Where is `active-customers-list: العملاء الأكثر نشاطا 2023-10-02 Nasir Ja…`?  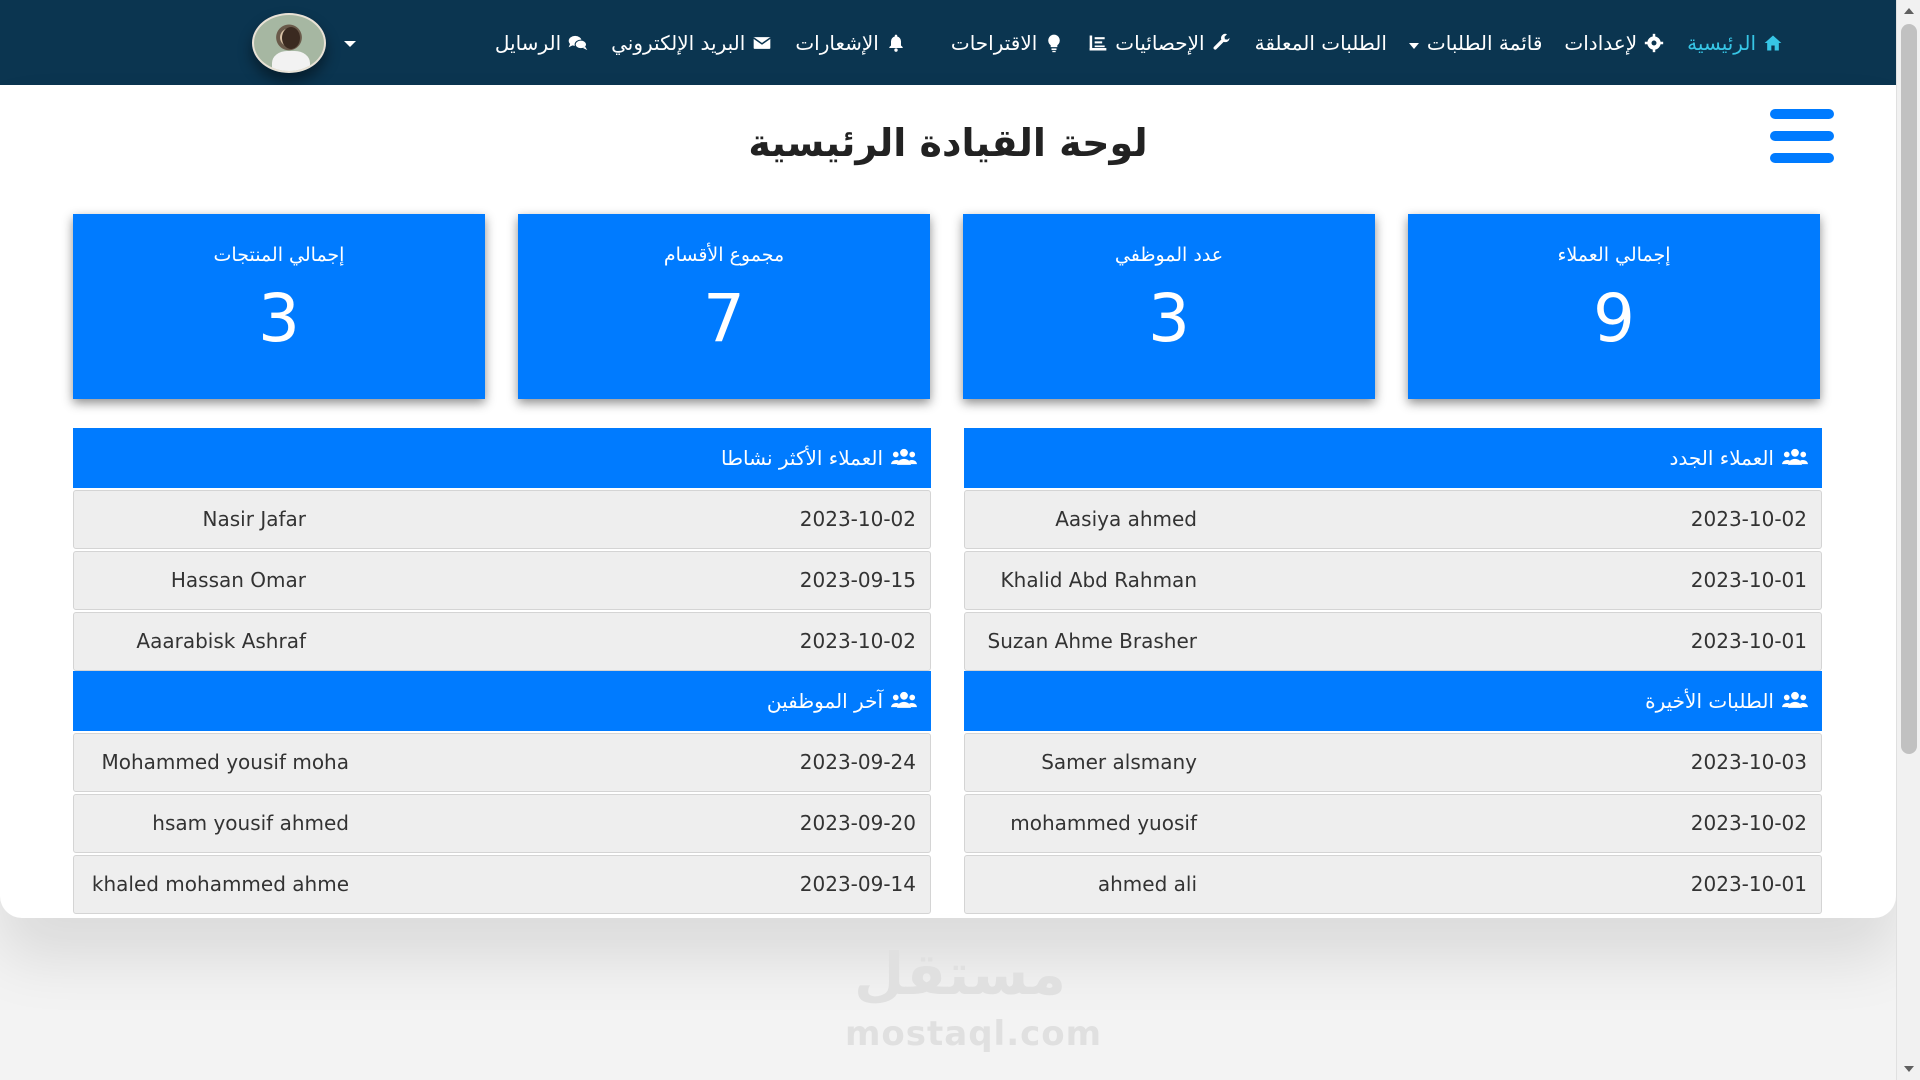 active-customers-list: العملاء الأكثر نشاطا 2023-10-02 Nasir Ja… is located at coordinates (502, 549).